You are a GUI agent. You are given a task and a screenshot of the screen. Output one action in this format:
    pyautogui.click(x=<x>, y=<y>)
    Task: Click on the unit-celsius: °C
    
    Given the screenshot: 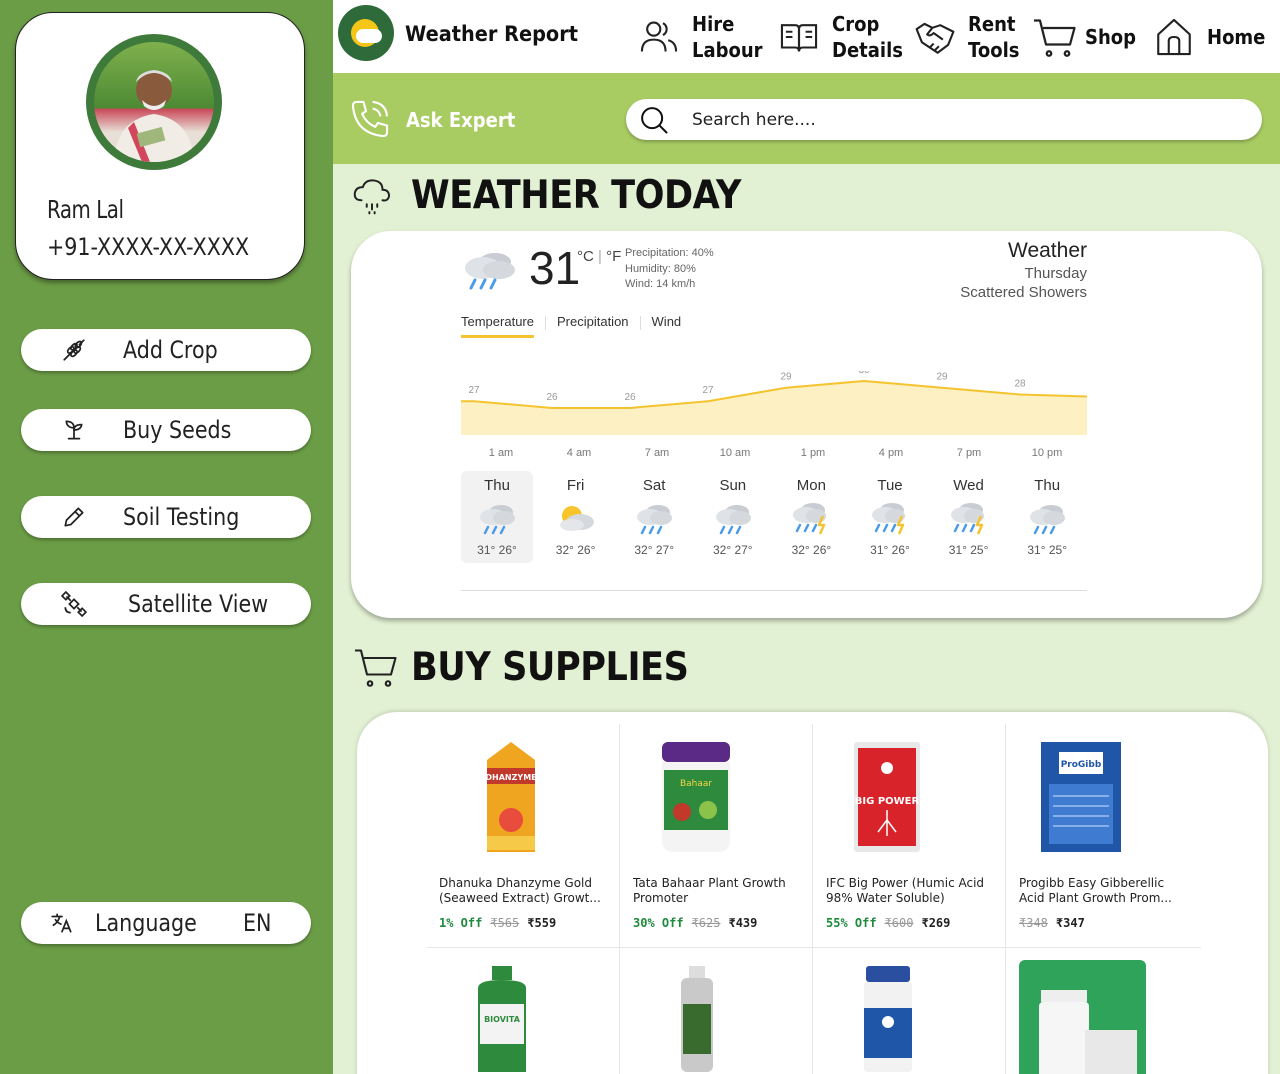 What is the action you would take?
    pyautogui.click(x=585, y=256)
    